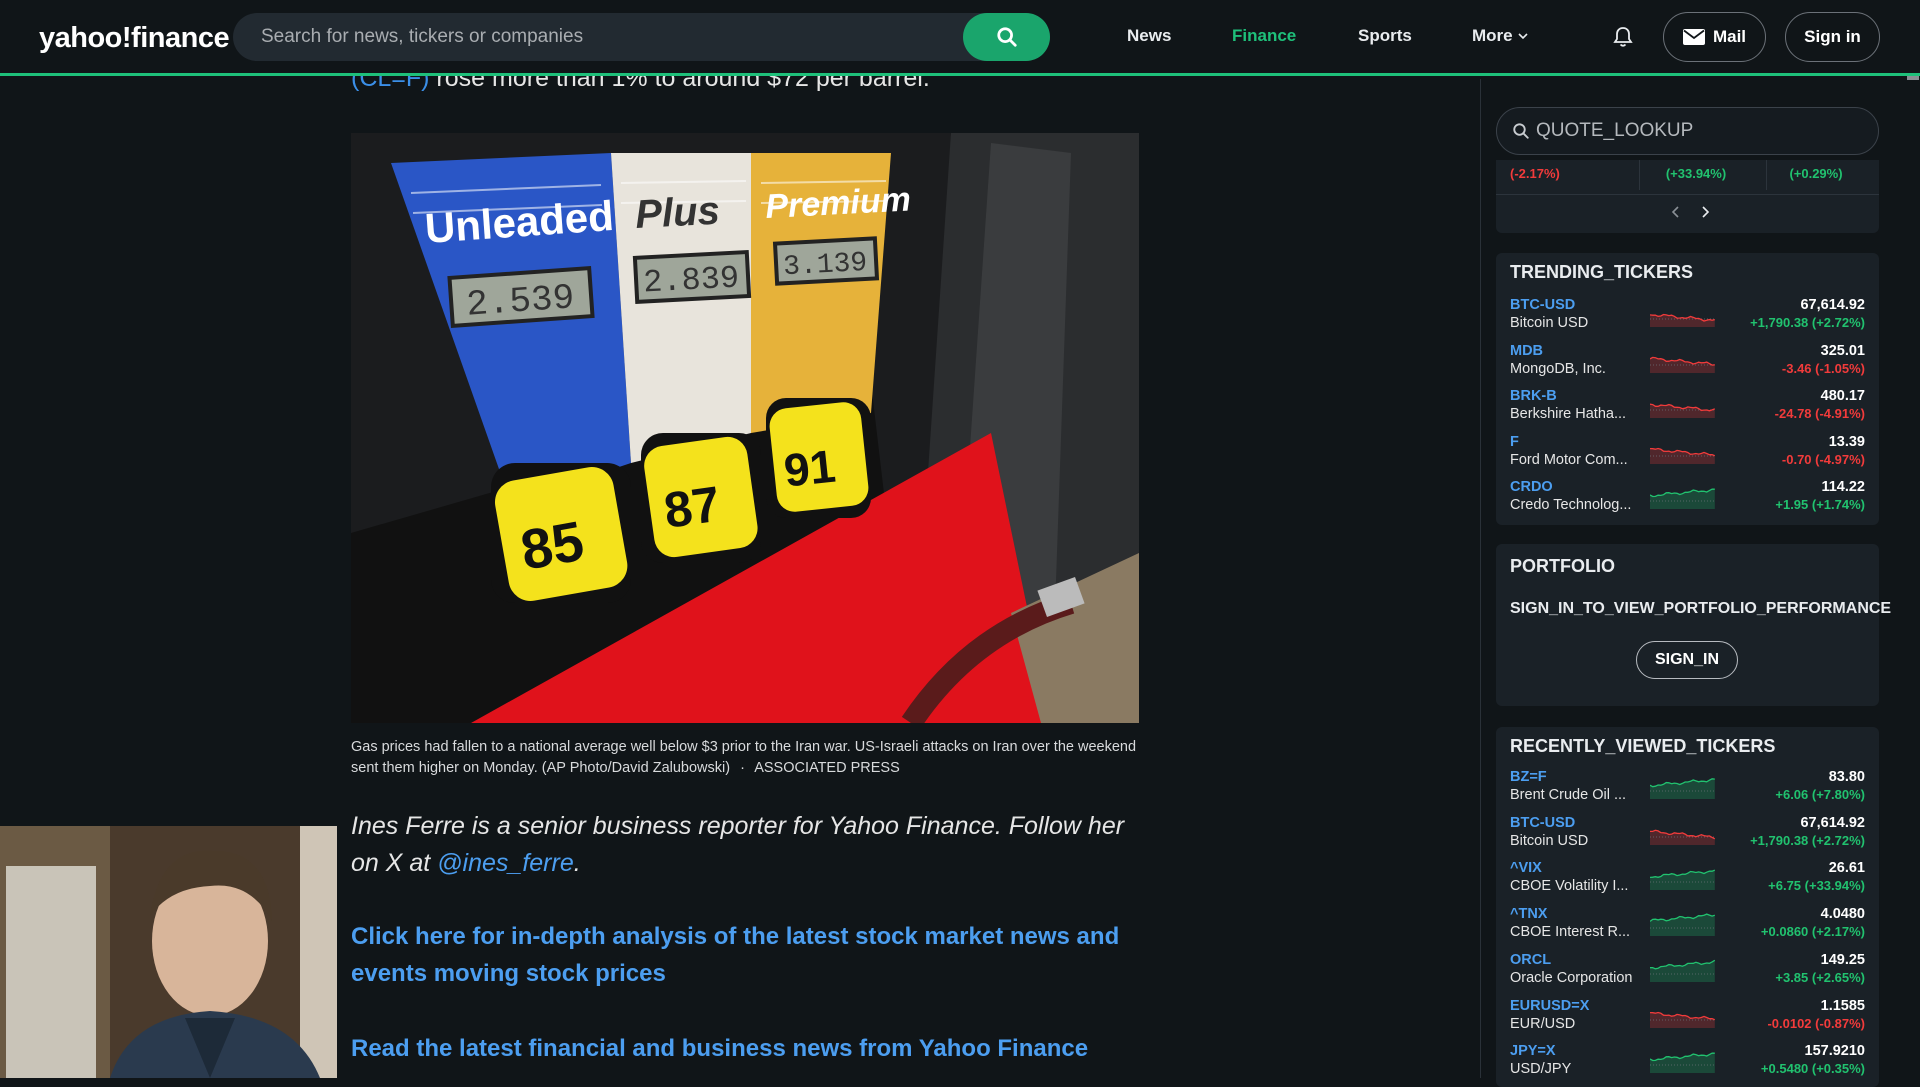 The image size is (1920, 1087). I want to click on ticker-symbol: BZ=F, so click(1528, 777).